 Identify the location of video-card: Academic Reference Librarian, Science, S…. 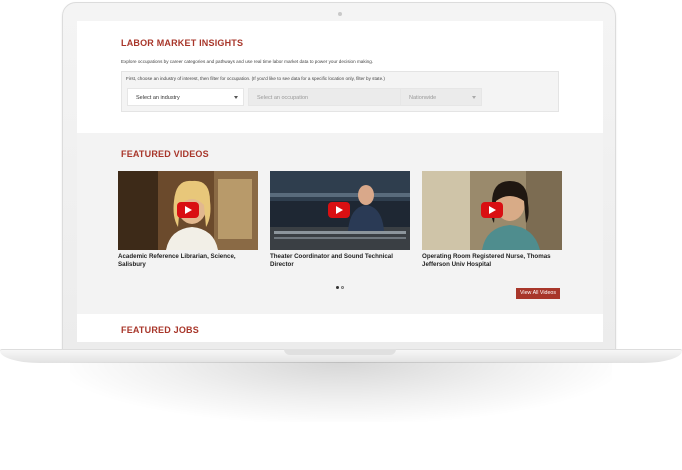
(188, 220).